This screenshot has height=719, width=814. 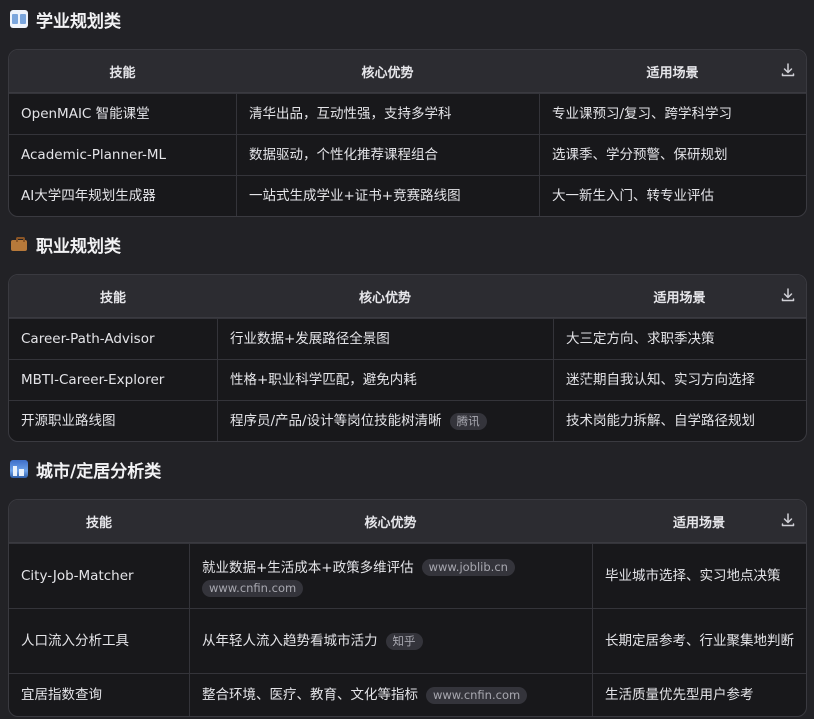 I want to click on section-title-career: 职业规划类, so click(x=65, y=244).